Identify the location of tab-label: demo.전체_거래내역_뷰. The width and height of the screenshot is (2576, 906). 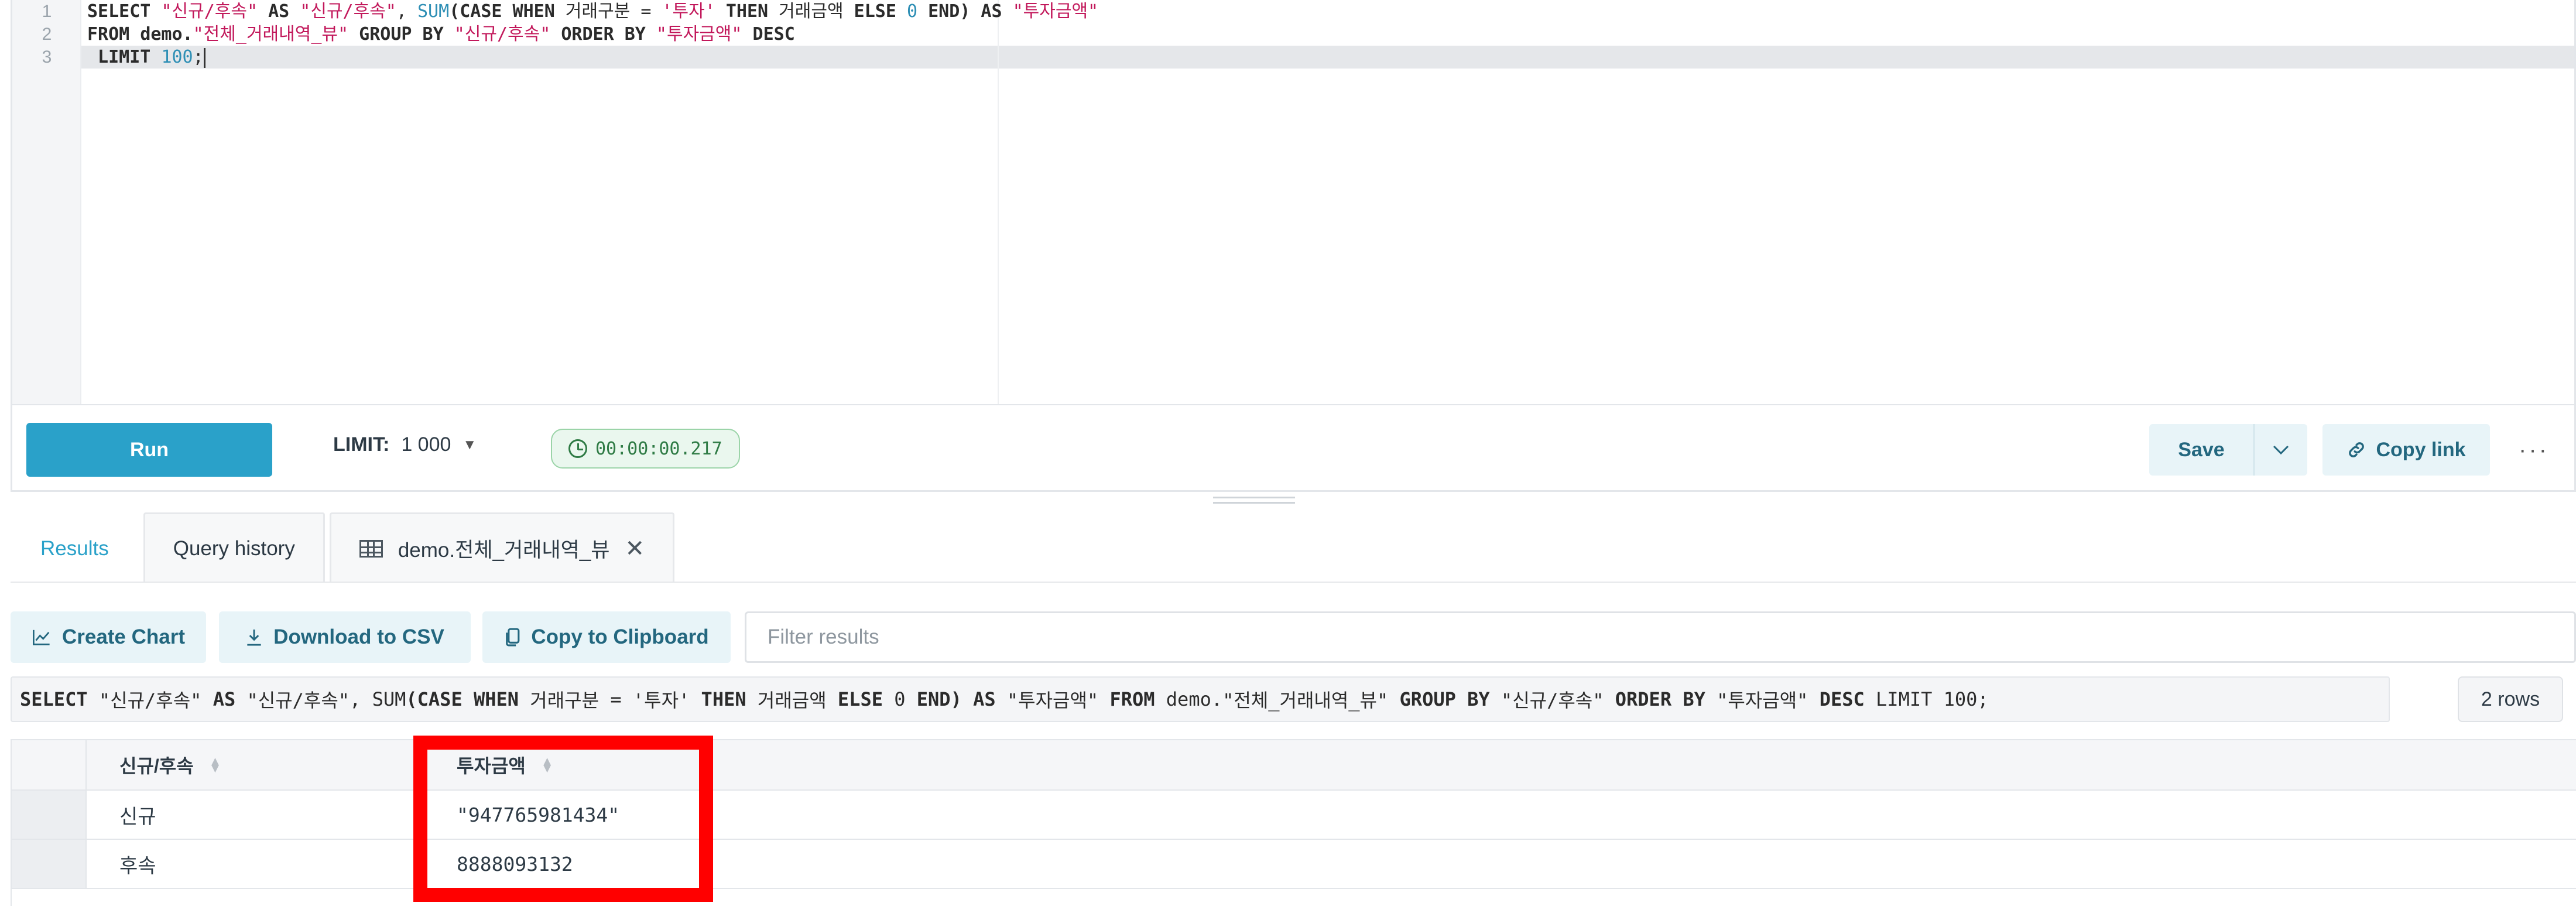
(504, 550).